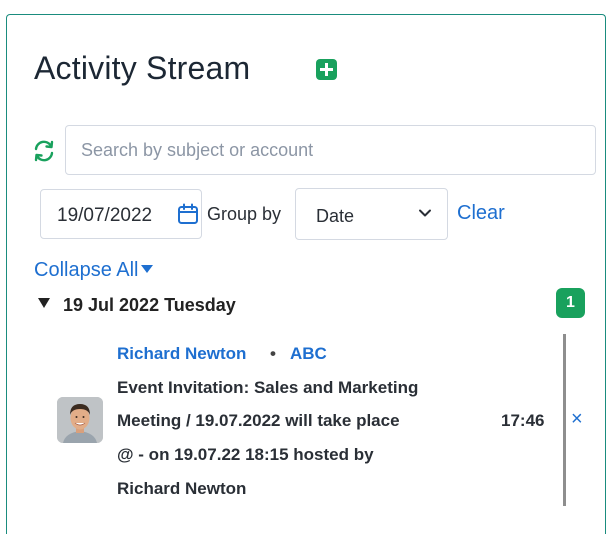 Image resolution: width=616 pixels, height=534 pixels. I want to click on group-count-badge: 1, so click(570, 303).